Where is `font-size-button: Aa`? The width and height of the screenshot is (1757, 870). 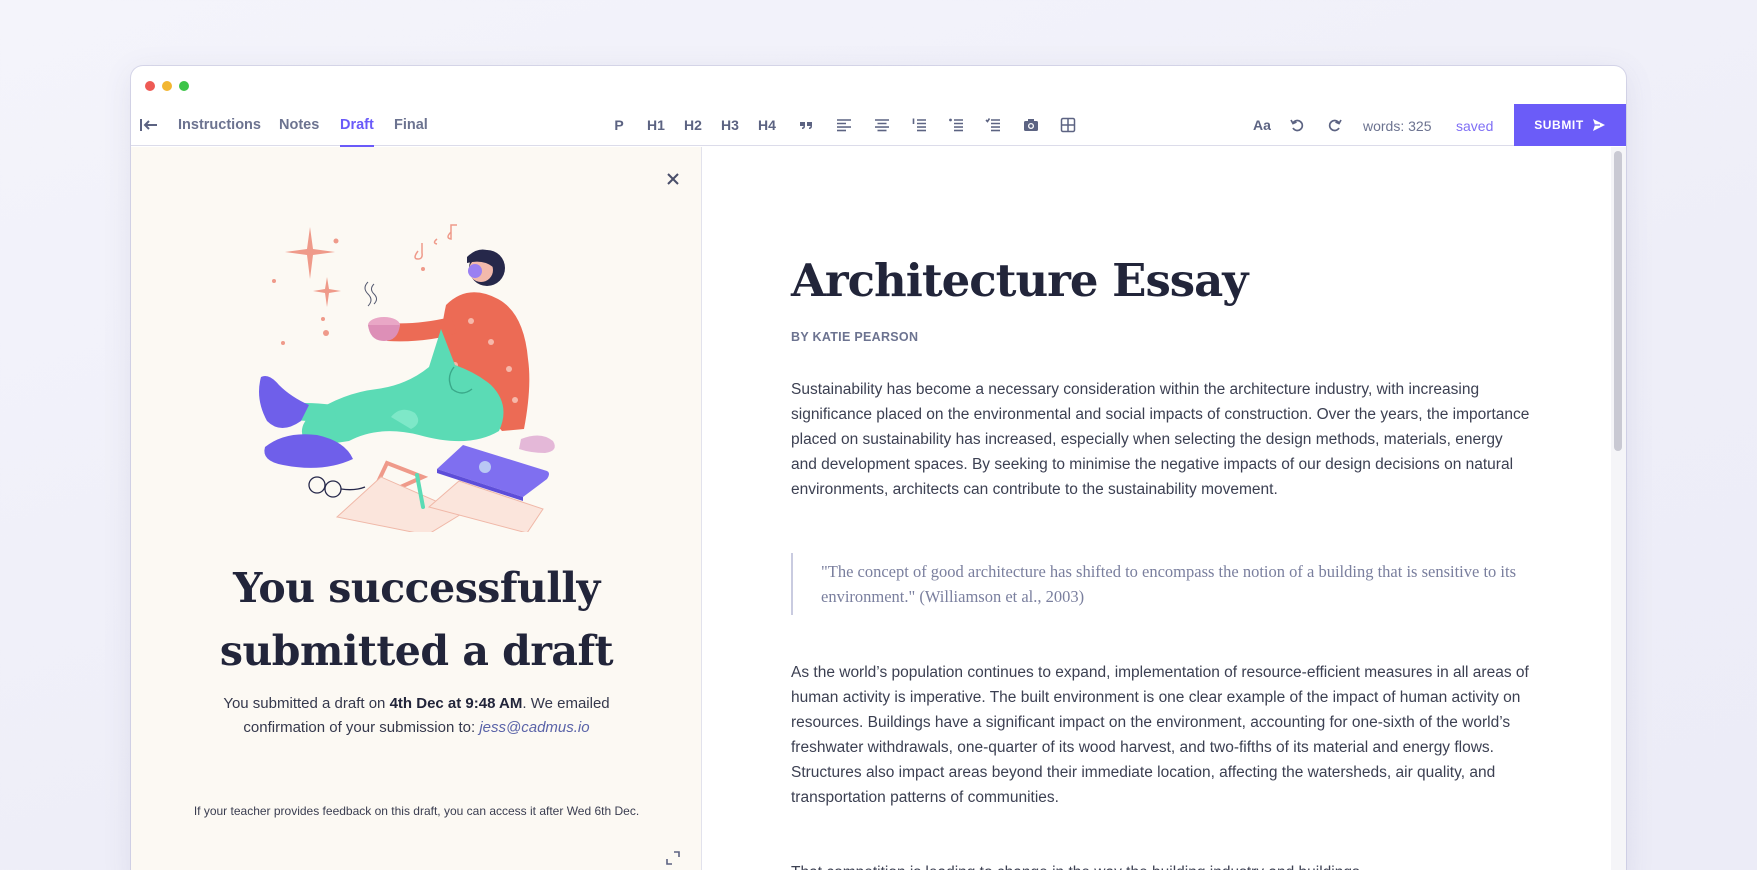
font-size-button: Aa is located at coordinates (1262, 125).